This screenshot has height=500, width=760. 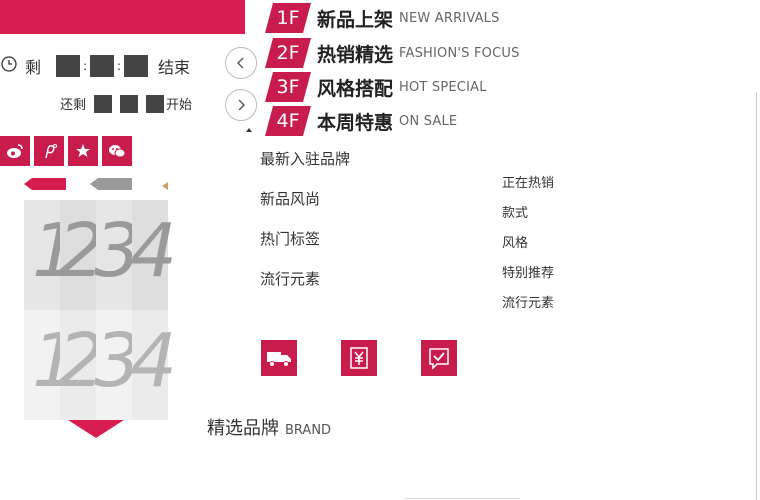 I want to click on menu-link: 特别推荐, so click(x=528, y=271).